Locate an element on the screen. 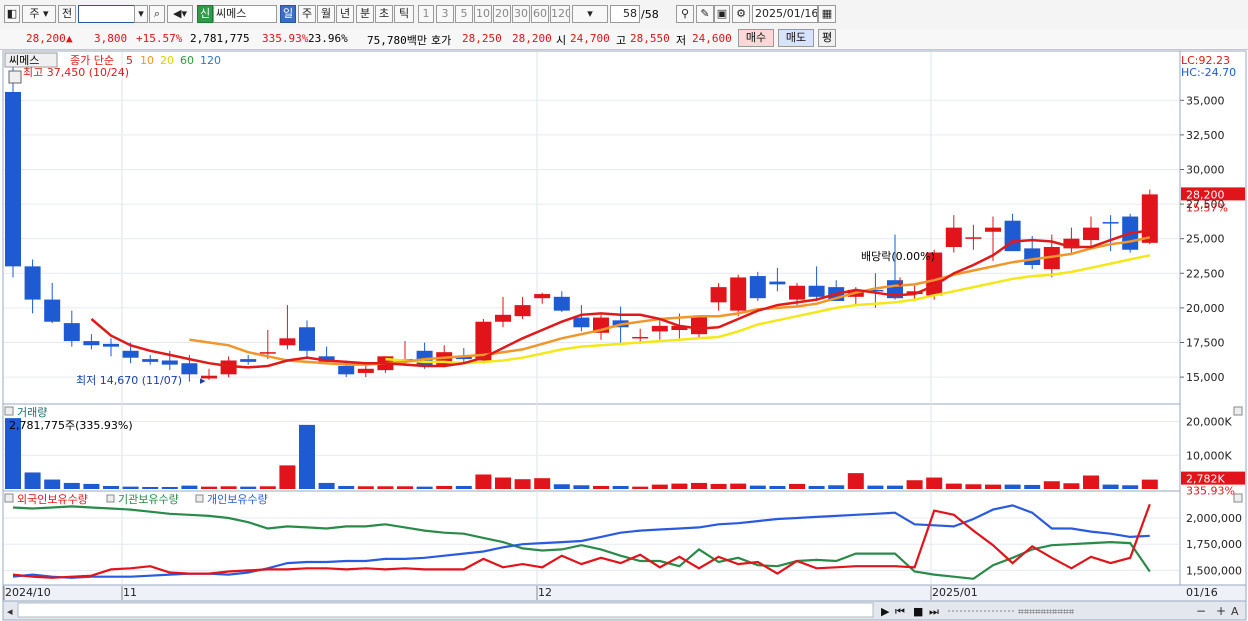  dividend-marker: 배당락(0.00%) is located at coordinates (898, 256).